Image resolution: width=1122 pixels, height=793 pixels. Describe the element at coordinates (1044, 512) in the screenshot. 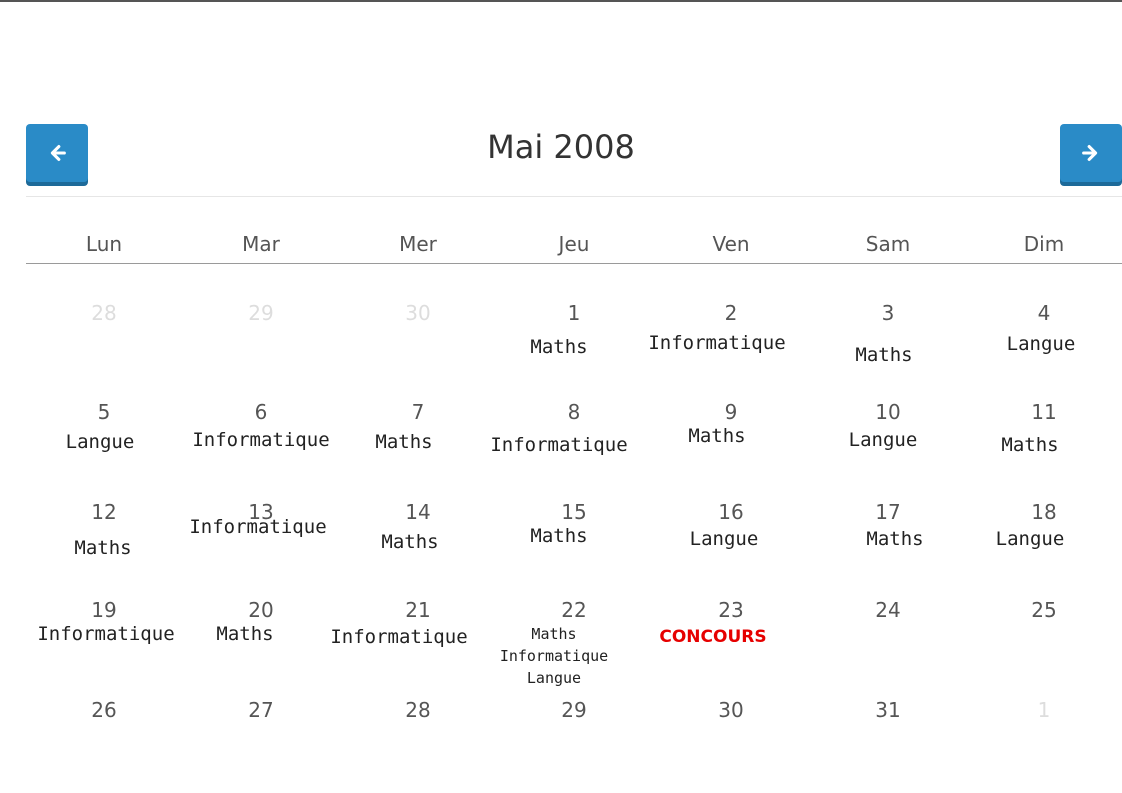

I see `day-number: 18` at that location.